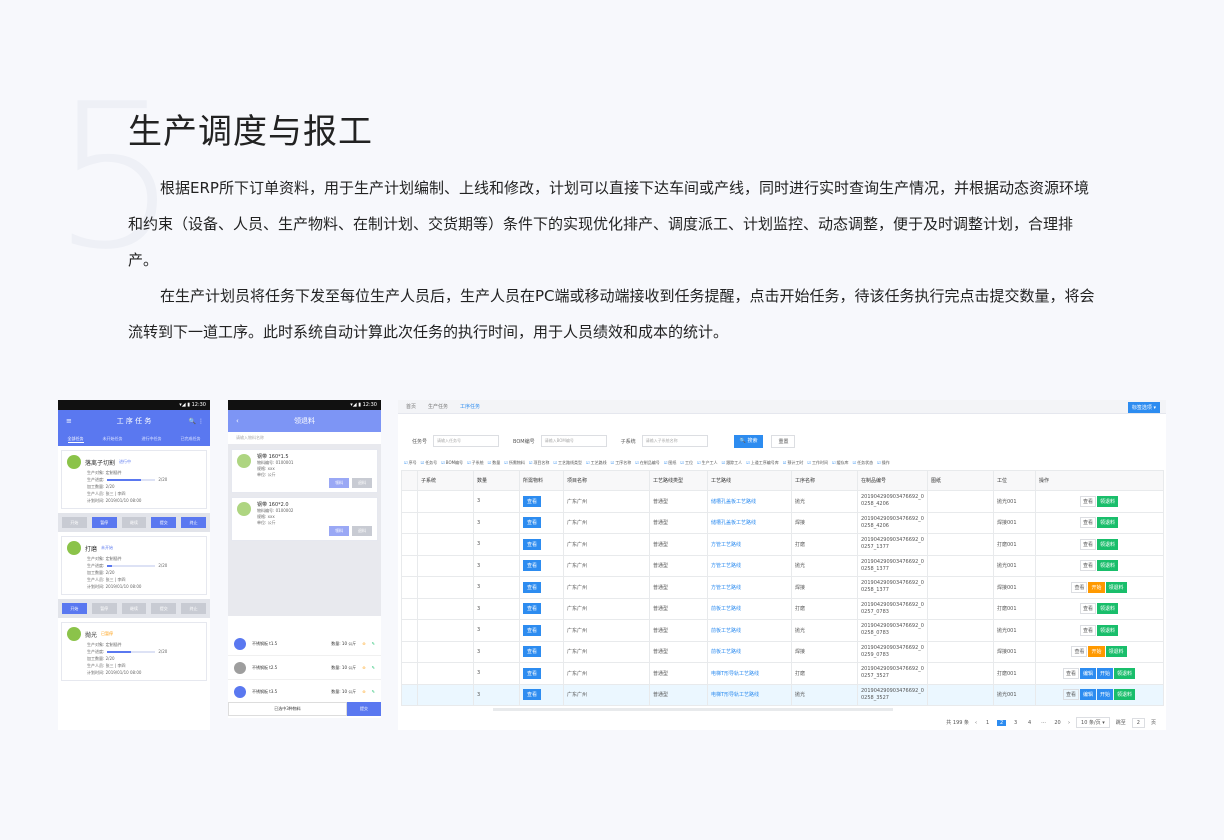  What do you see at coordinates (863, 463) in the screenshot?
I see `column-toggle-checkbox: 任务状态` at bounding box center [863, 463].